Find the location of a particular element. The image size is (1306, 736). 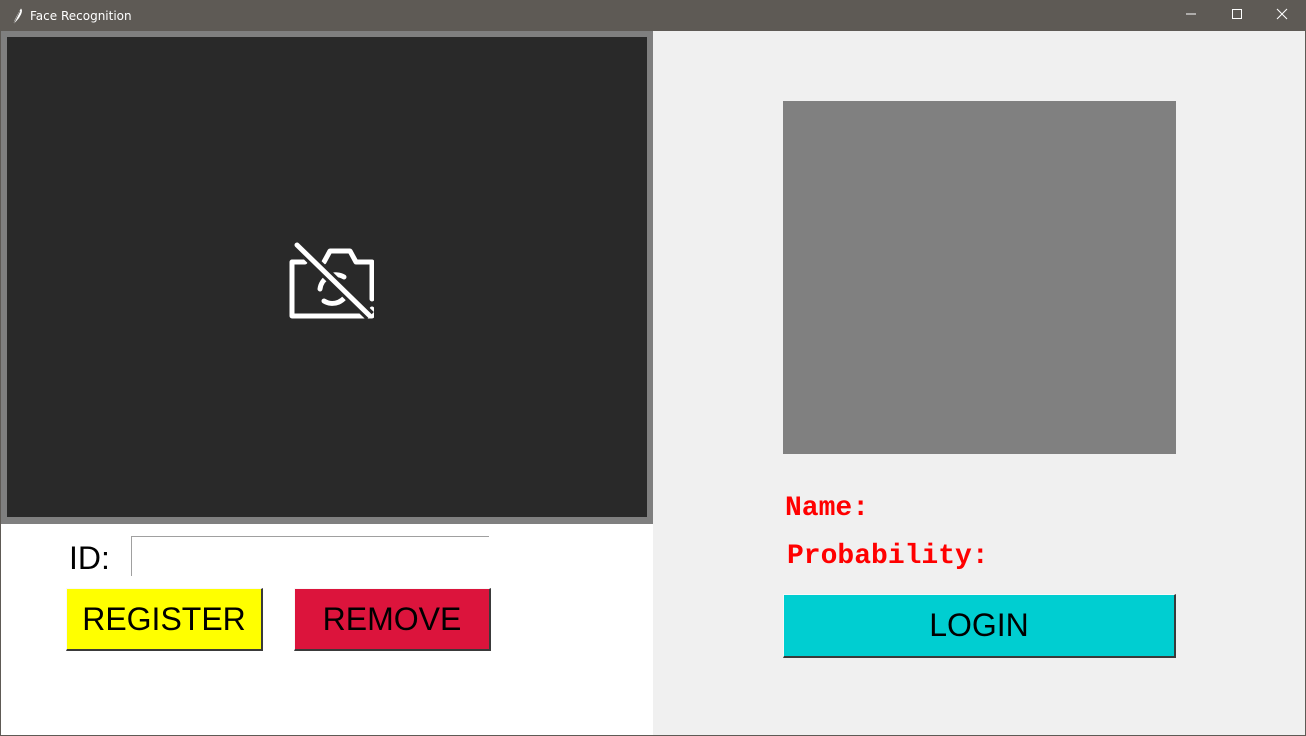

register-button-label: REGISTER is located at coordinates (164, 618).